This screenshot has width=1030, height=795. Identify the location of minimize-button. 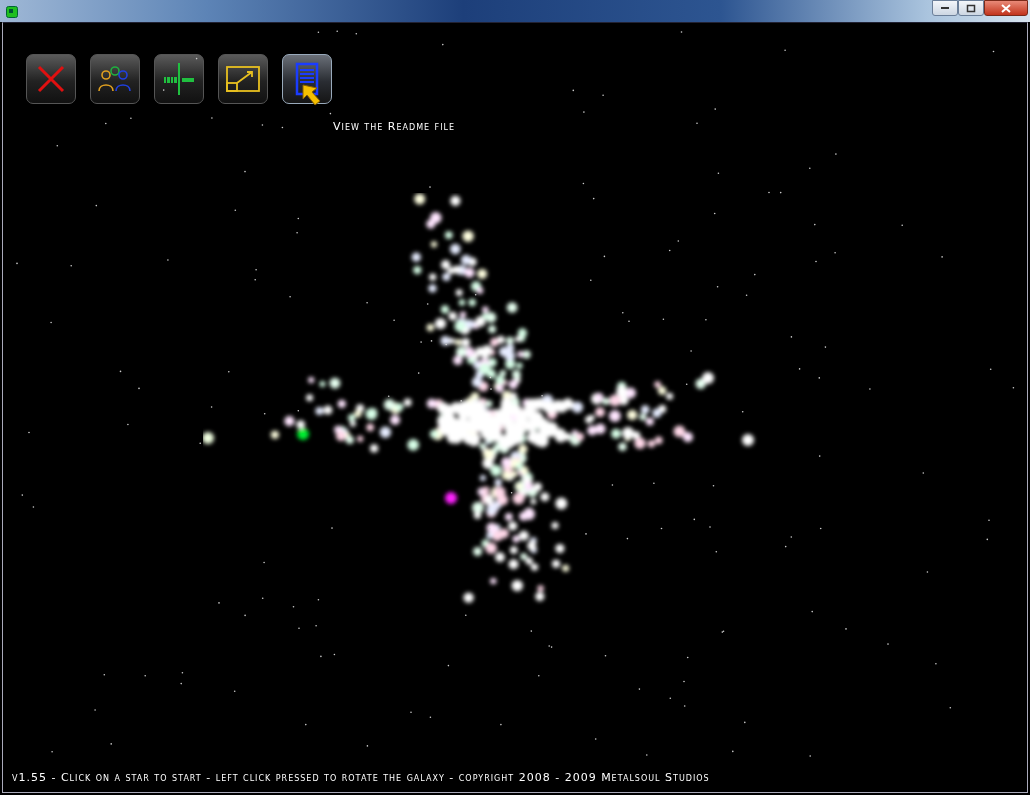
(945, 8).